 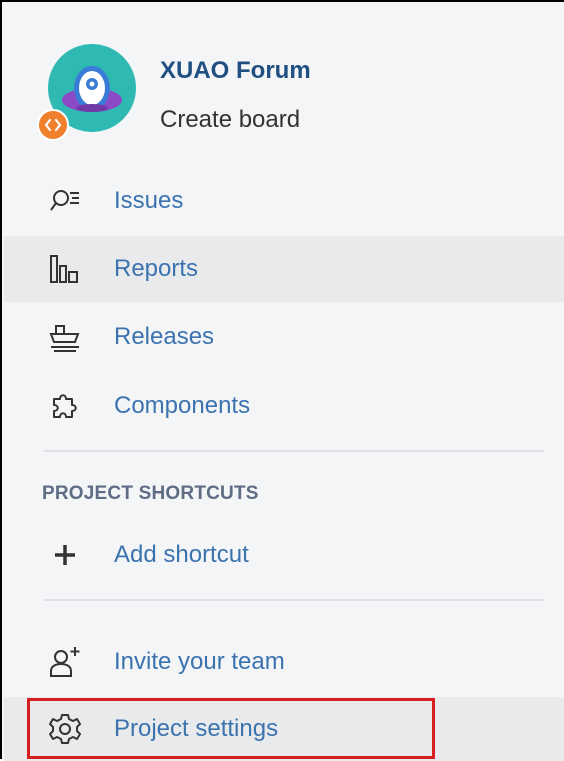 What do you see at coordinates (65, 201) in the screenshot?
I see `issues-search-icon` at bounding box center [65, 201].